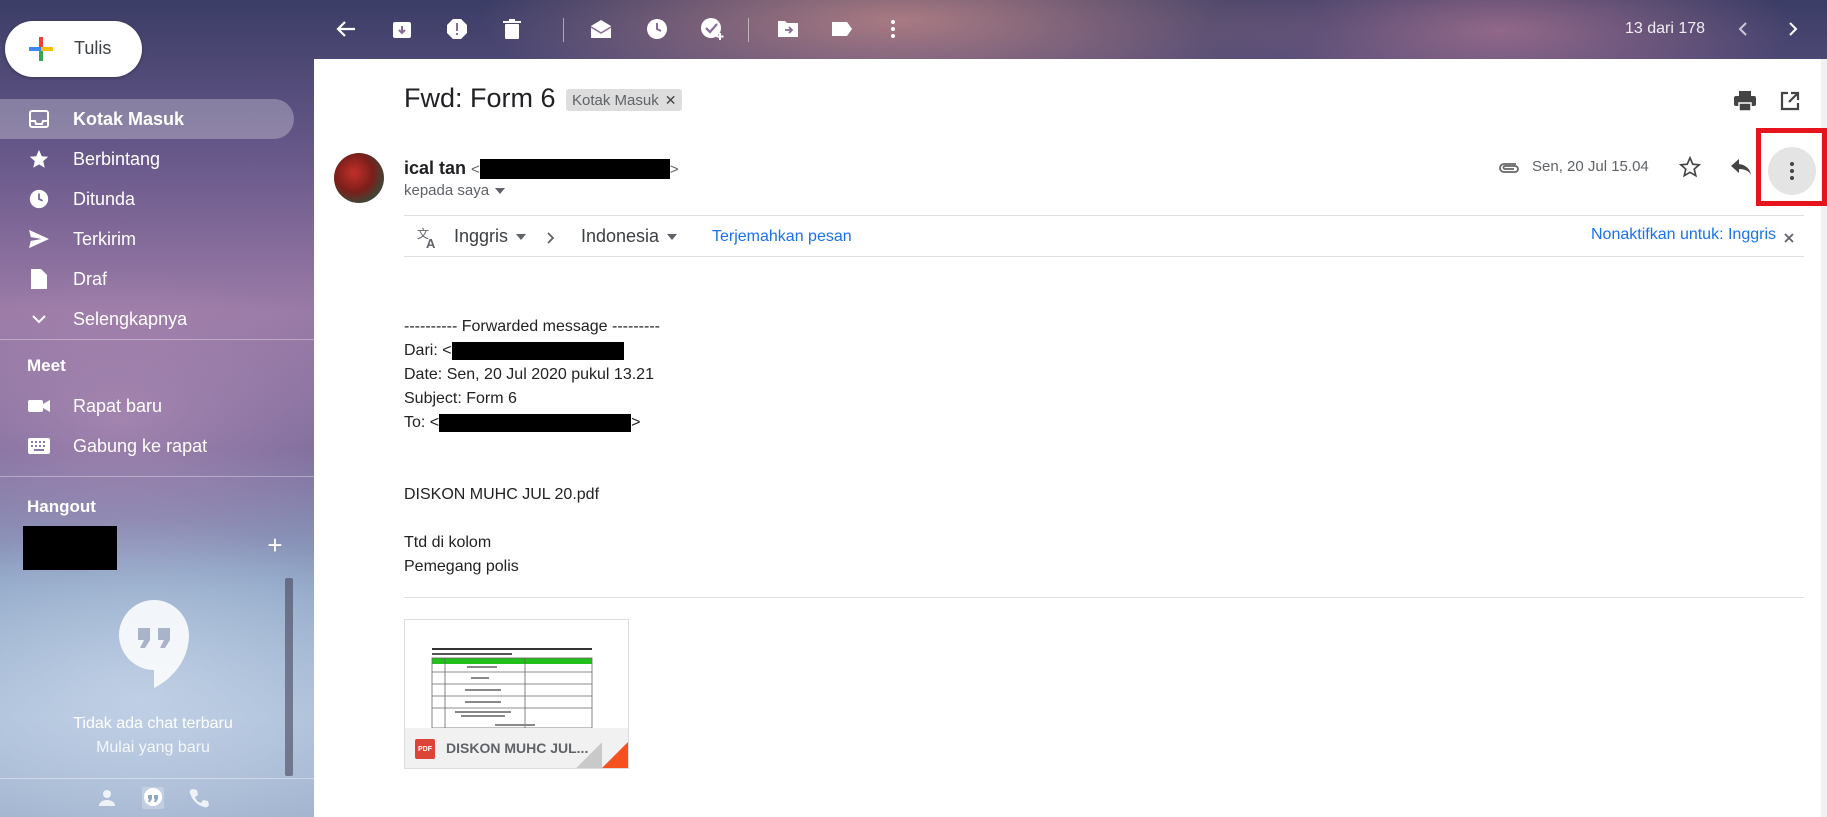 The image size is (1827, 817). Describe the element at coordinates (39, 279) in the screenshot. I see `draft-icon` at that location.